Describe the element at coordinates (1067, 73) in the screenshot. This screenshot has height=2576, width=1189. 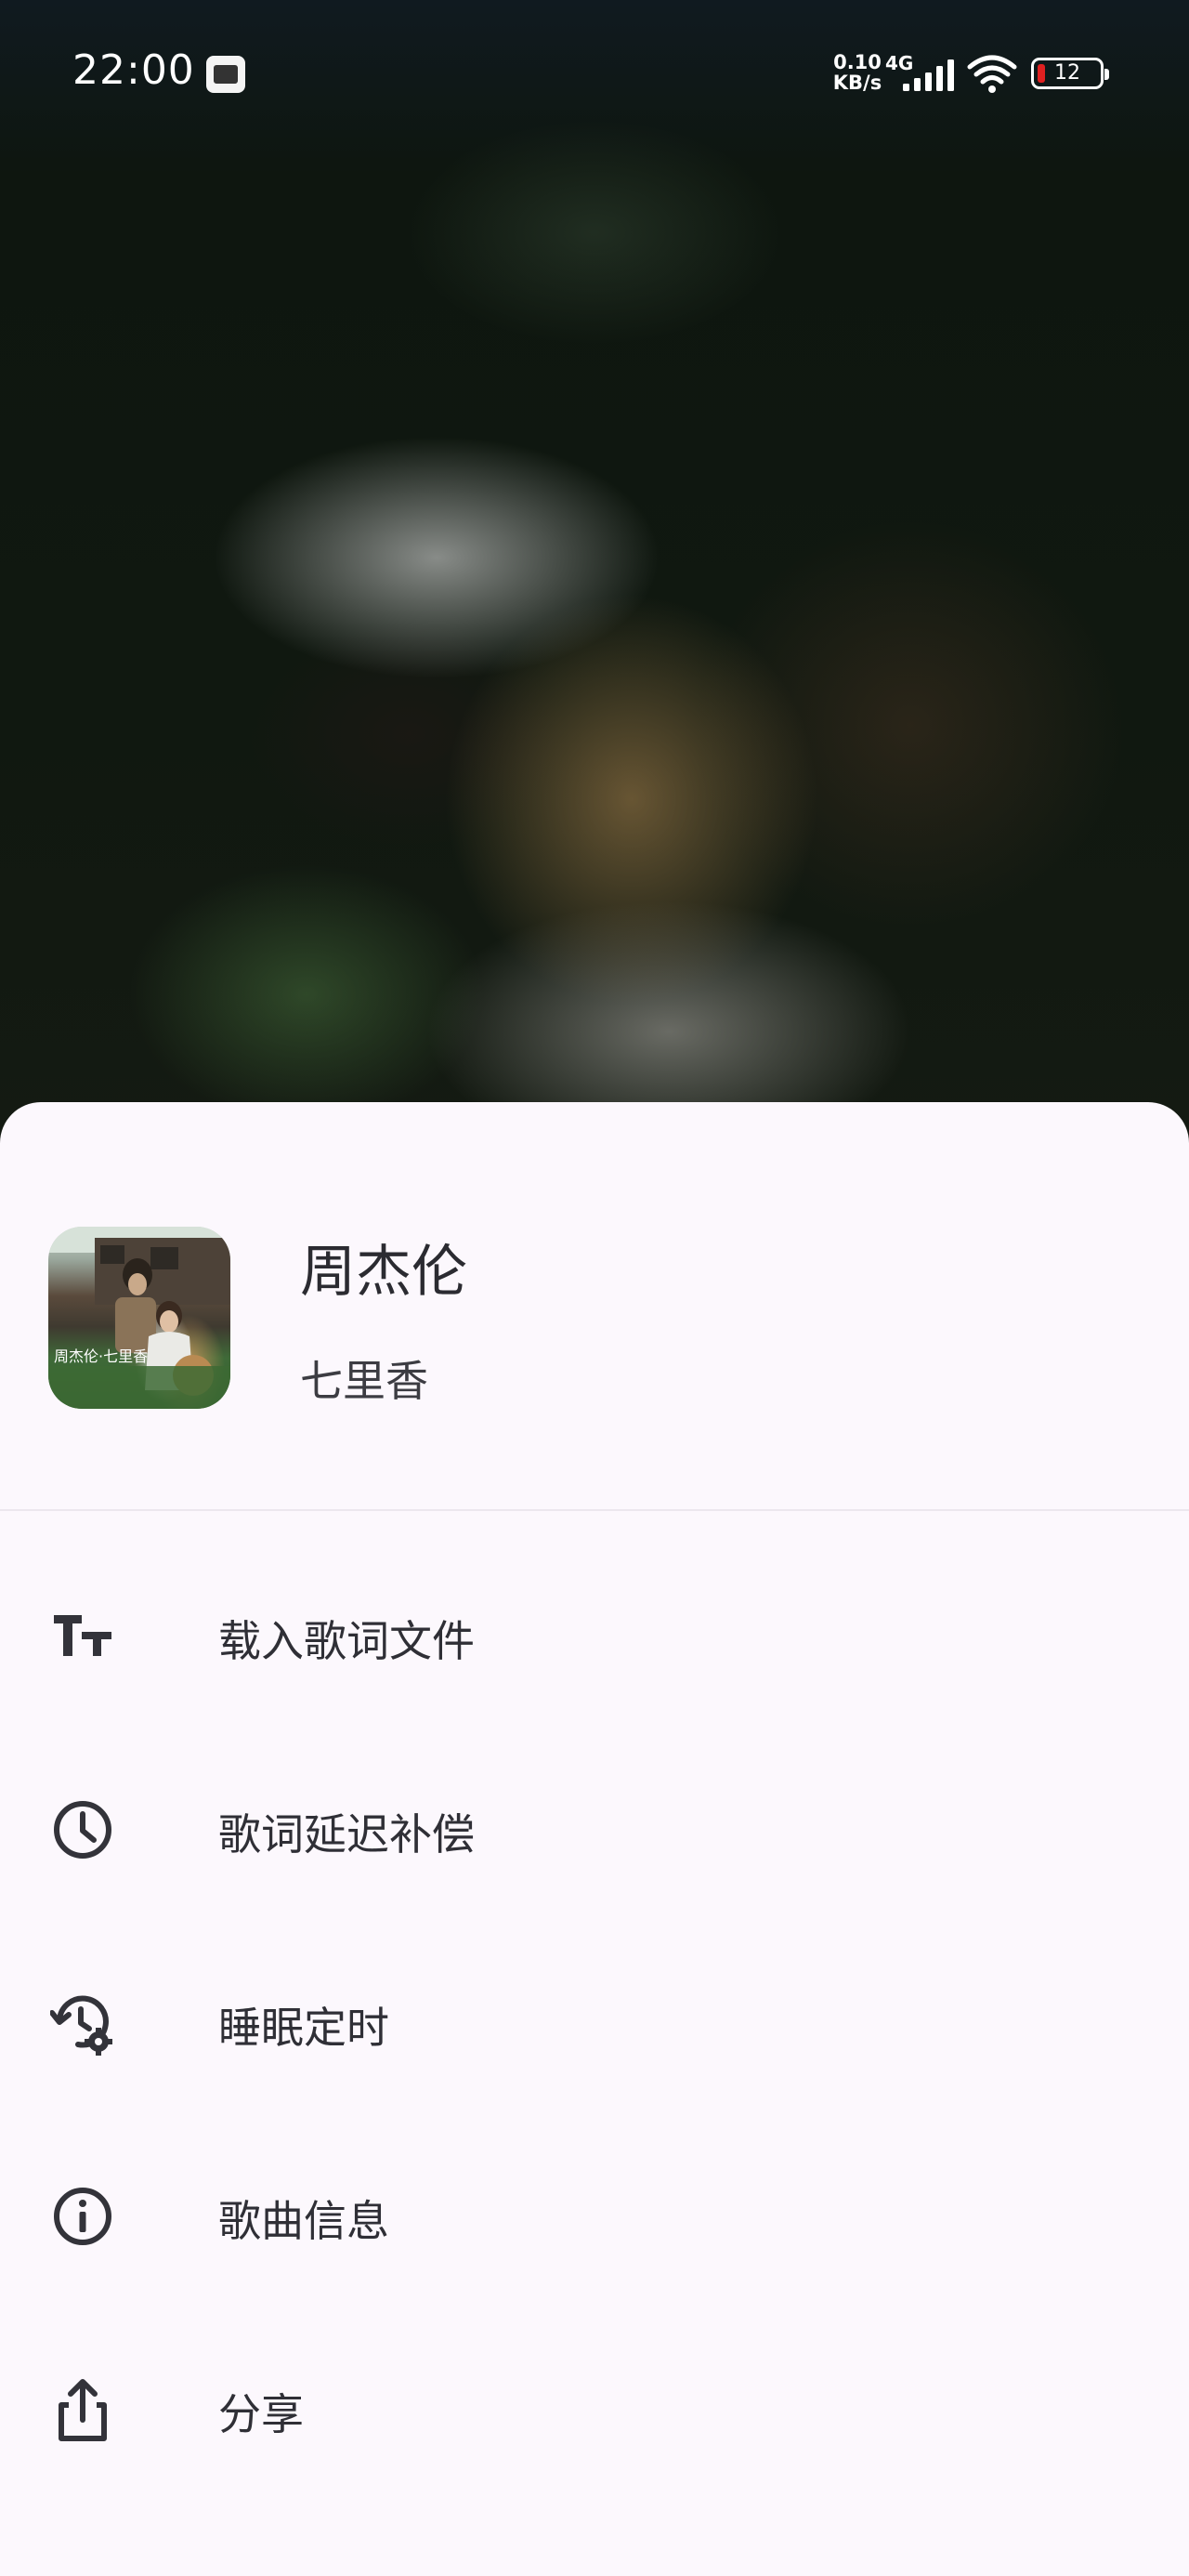
I see `battery-level: 12` at that location.